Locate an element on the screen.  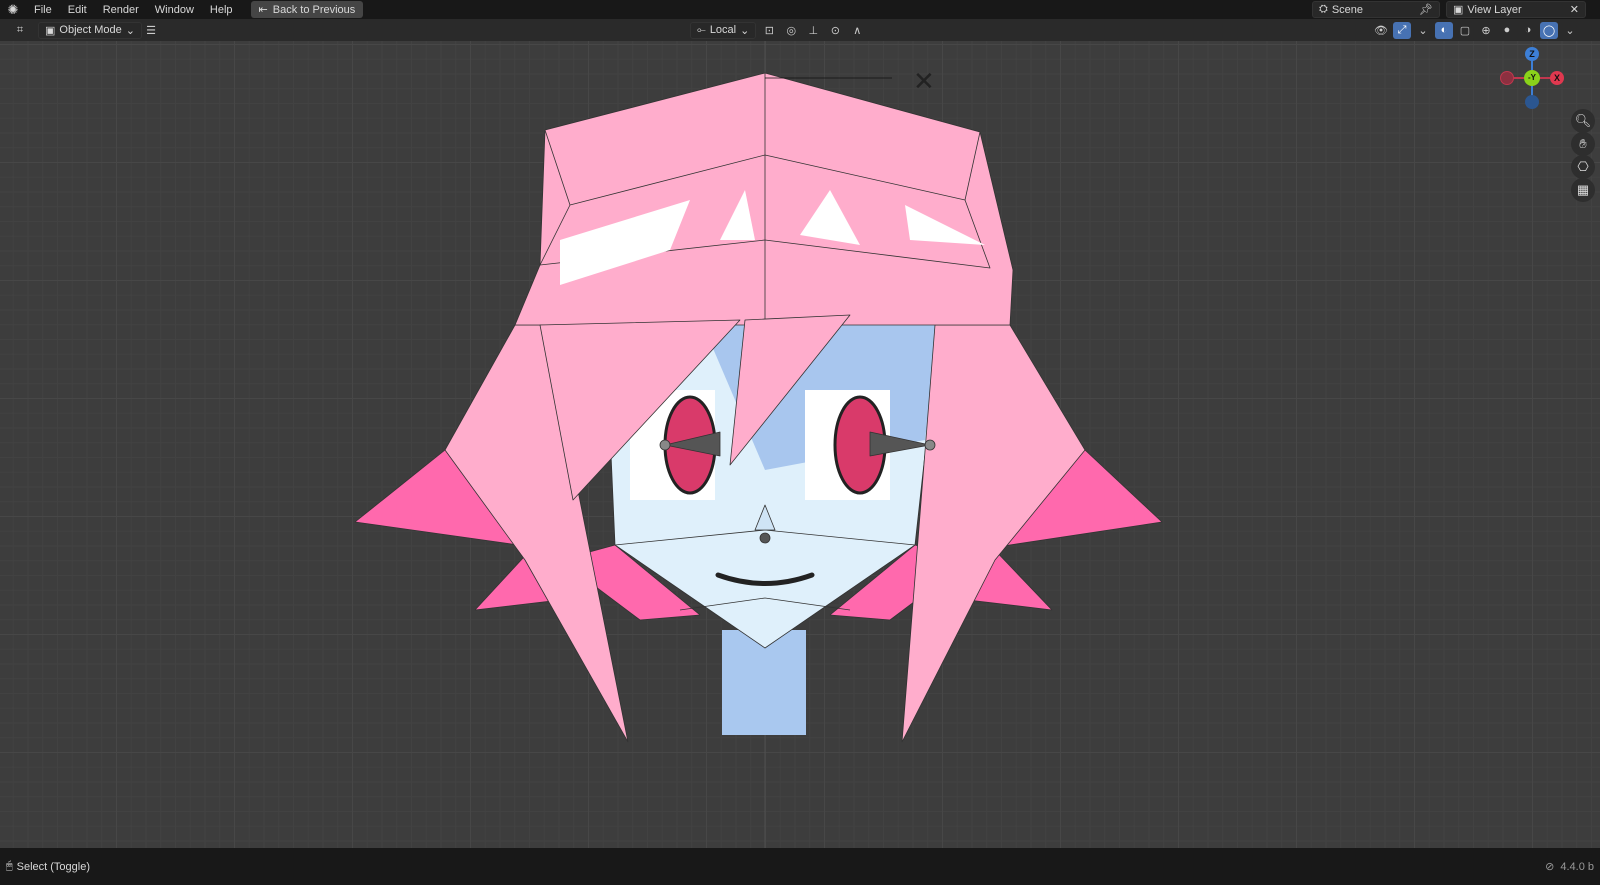
status-bar: 🖱︎ Select (Toggle) ⊘ 4.4.0 b is located at coordinates (800, 866).